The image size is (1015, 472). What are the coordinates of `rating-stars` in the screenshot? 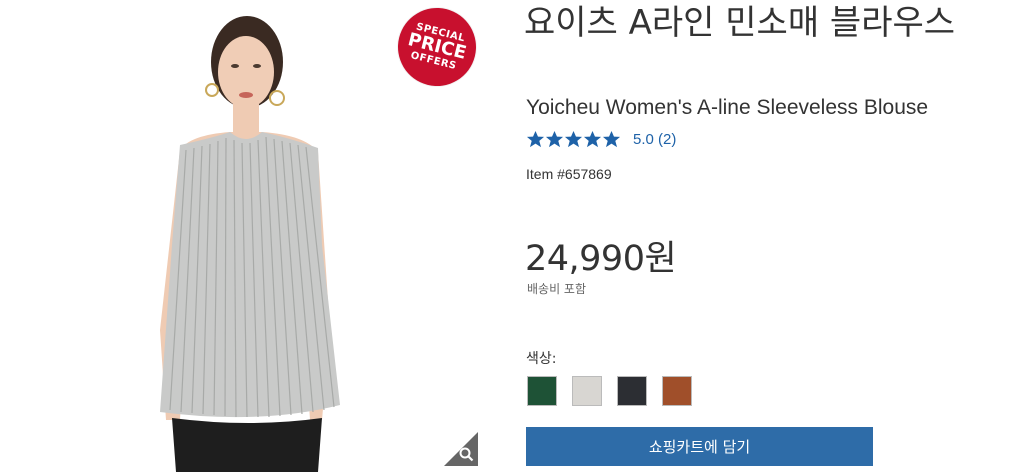 It's located at (573, 139).